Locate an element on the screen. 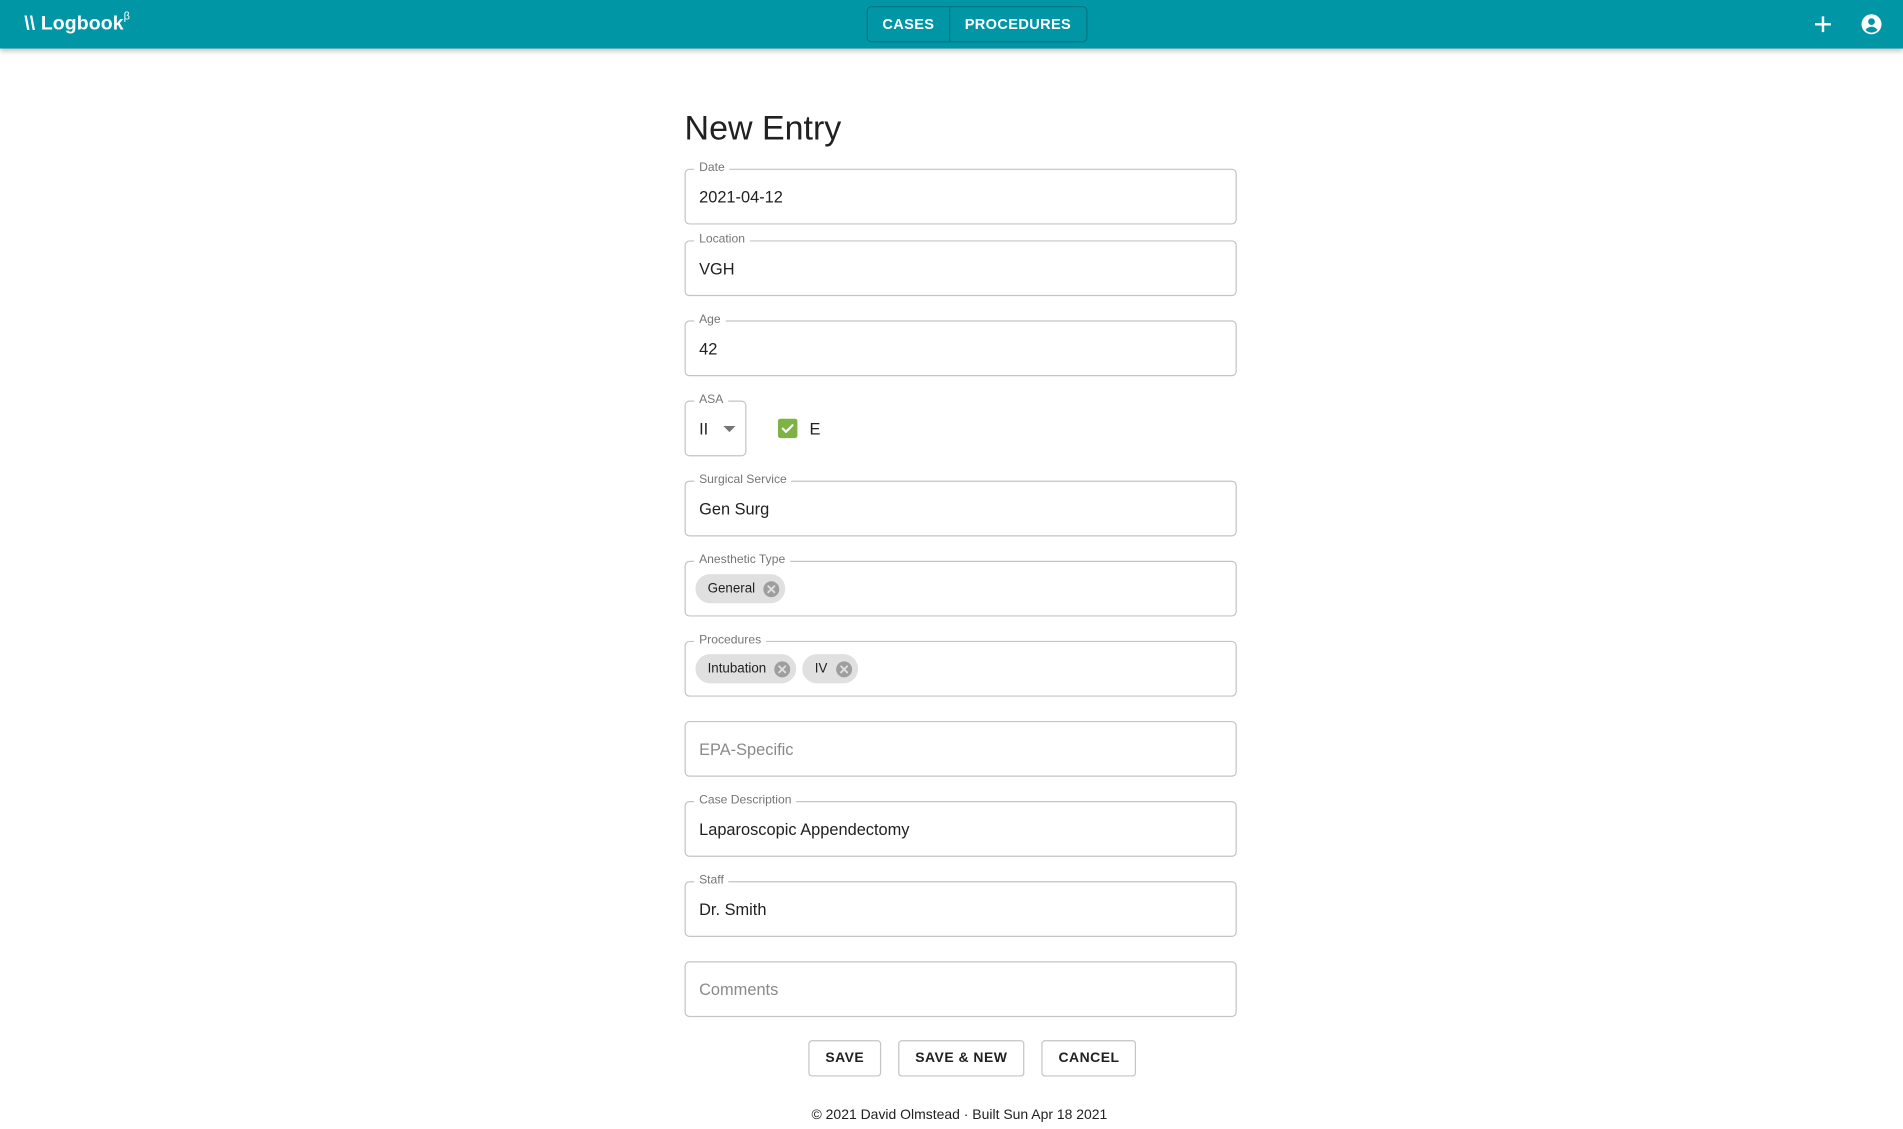  brand-logo-link: \\ Logbookβ is located at coordinates (77, 22).